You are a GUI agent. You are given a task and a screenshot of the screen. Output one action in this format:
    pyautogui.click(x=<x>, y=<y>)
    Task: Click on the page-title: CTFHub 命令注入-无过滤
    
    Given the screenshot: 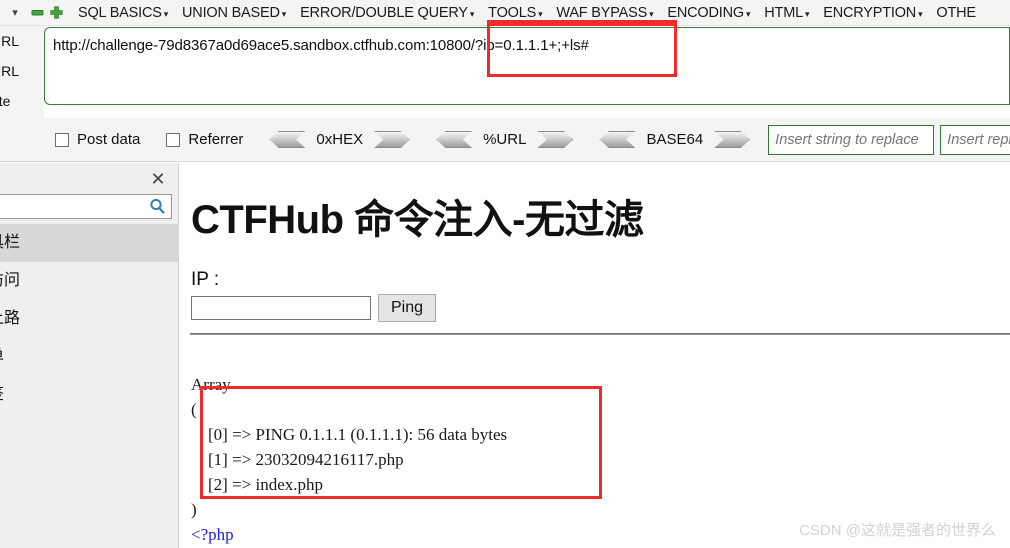 What is the action you would take?
    pyautogui.click(x=417, y=220)
    